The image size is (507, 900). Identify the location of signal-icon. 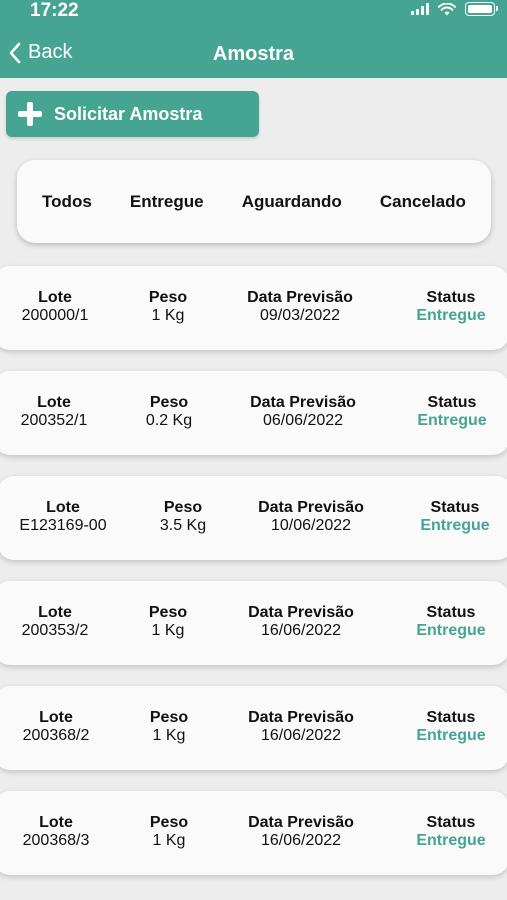
(420, 9).